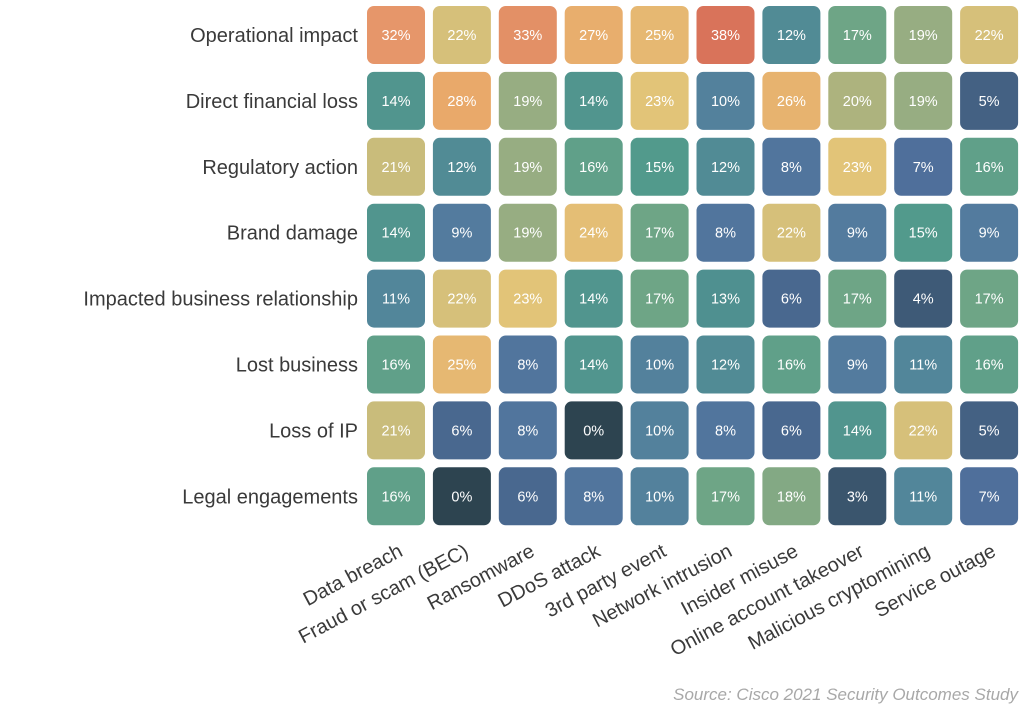 The height and width of the screenshot is (715, 1024). What do you see at coordinates (313, 431) in the screenshot?
I see `row-label: Loss of IP` at bounding box center [313, 431].